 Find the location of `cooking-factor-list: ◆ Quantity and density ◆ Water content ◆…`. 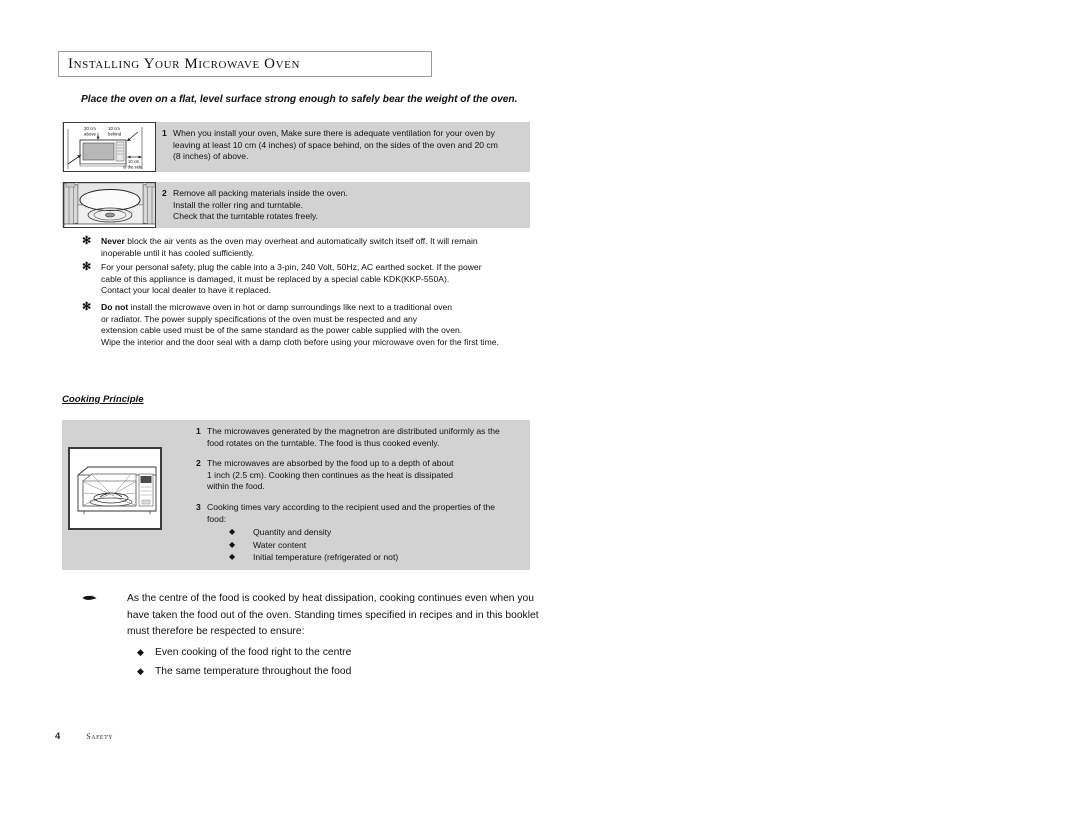

cooking-factor-list: ◆ Quantity and density ◆ Water content ◆… is located at coordinates (366, 545).